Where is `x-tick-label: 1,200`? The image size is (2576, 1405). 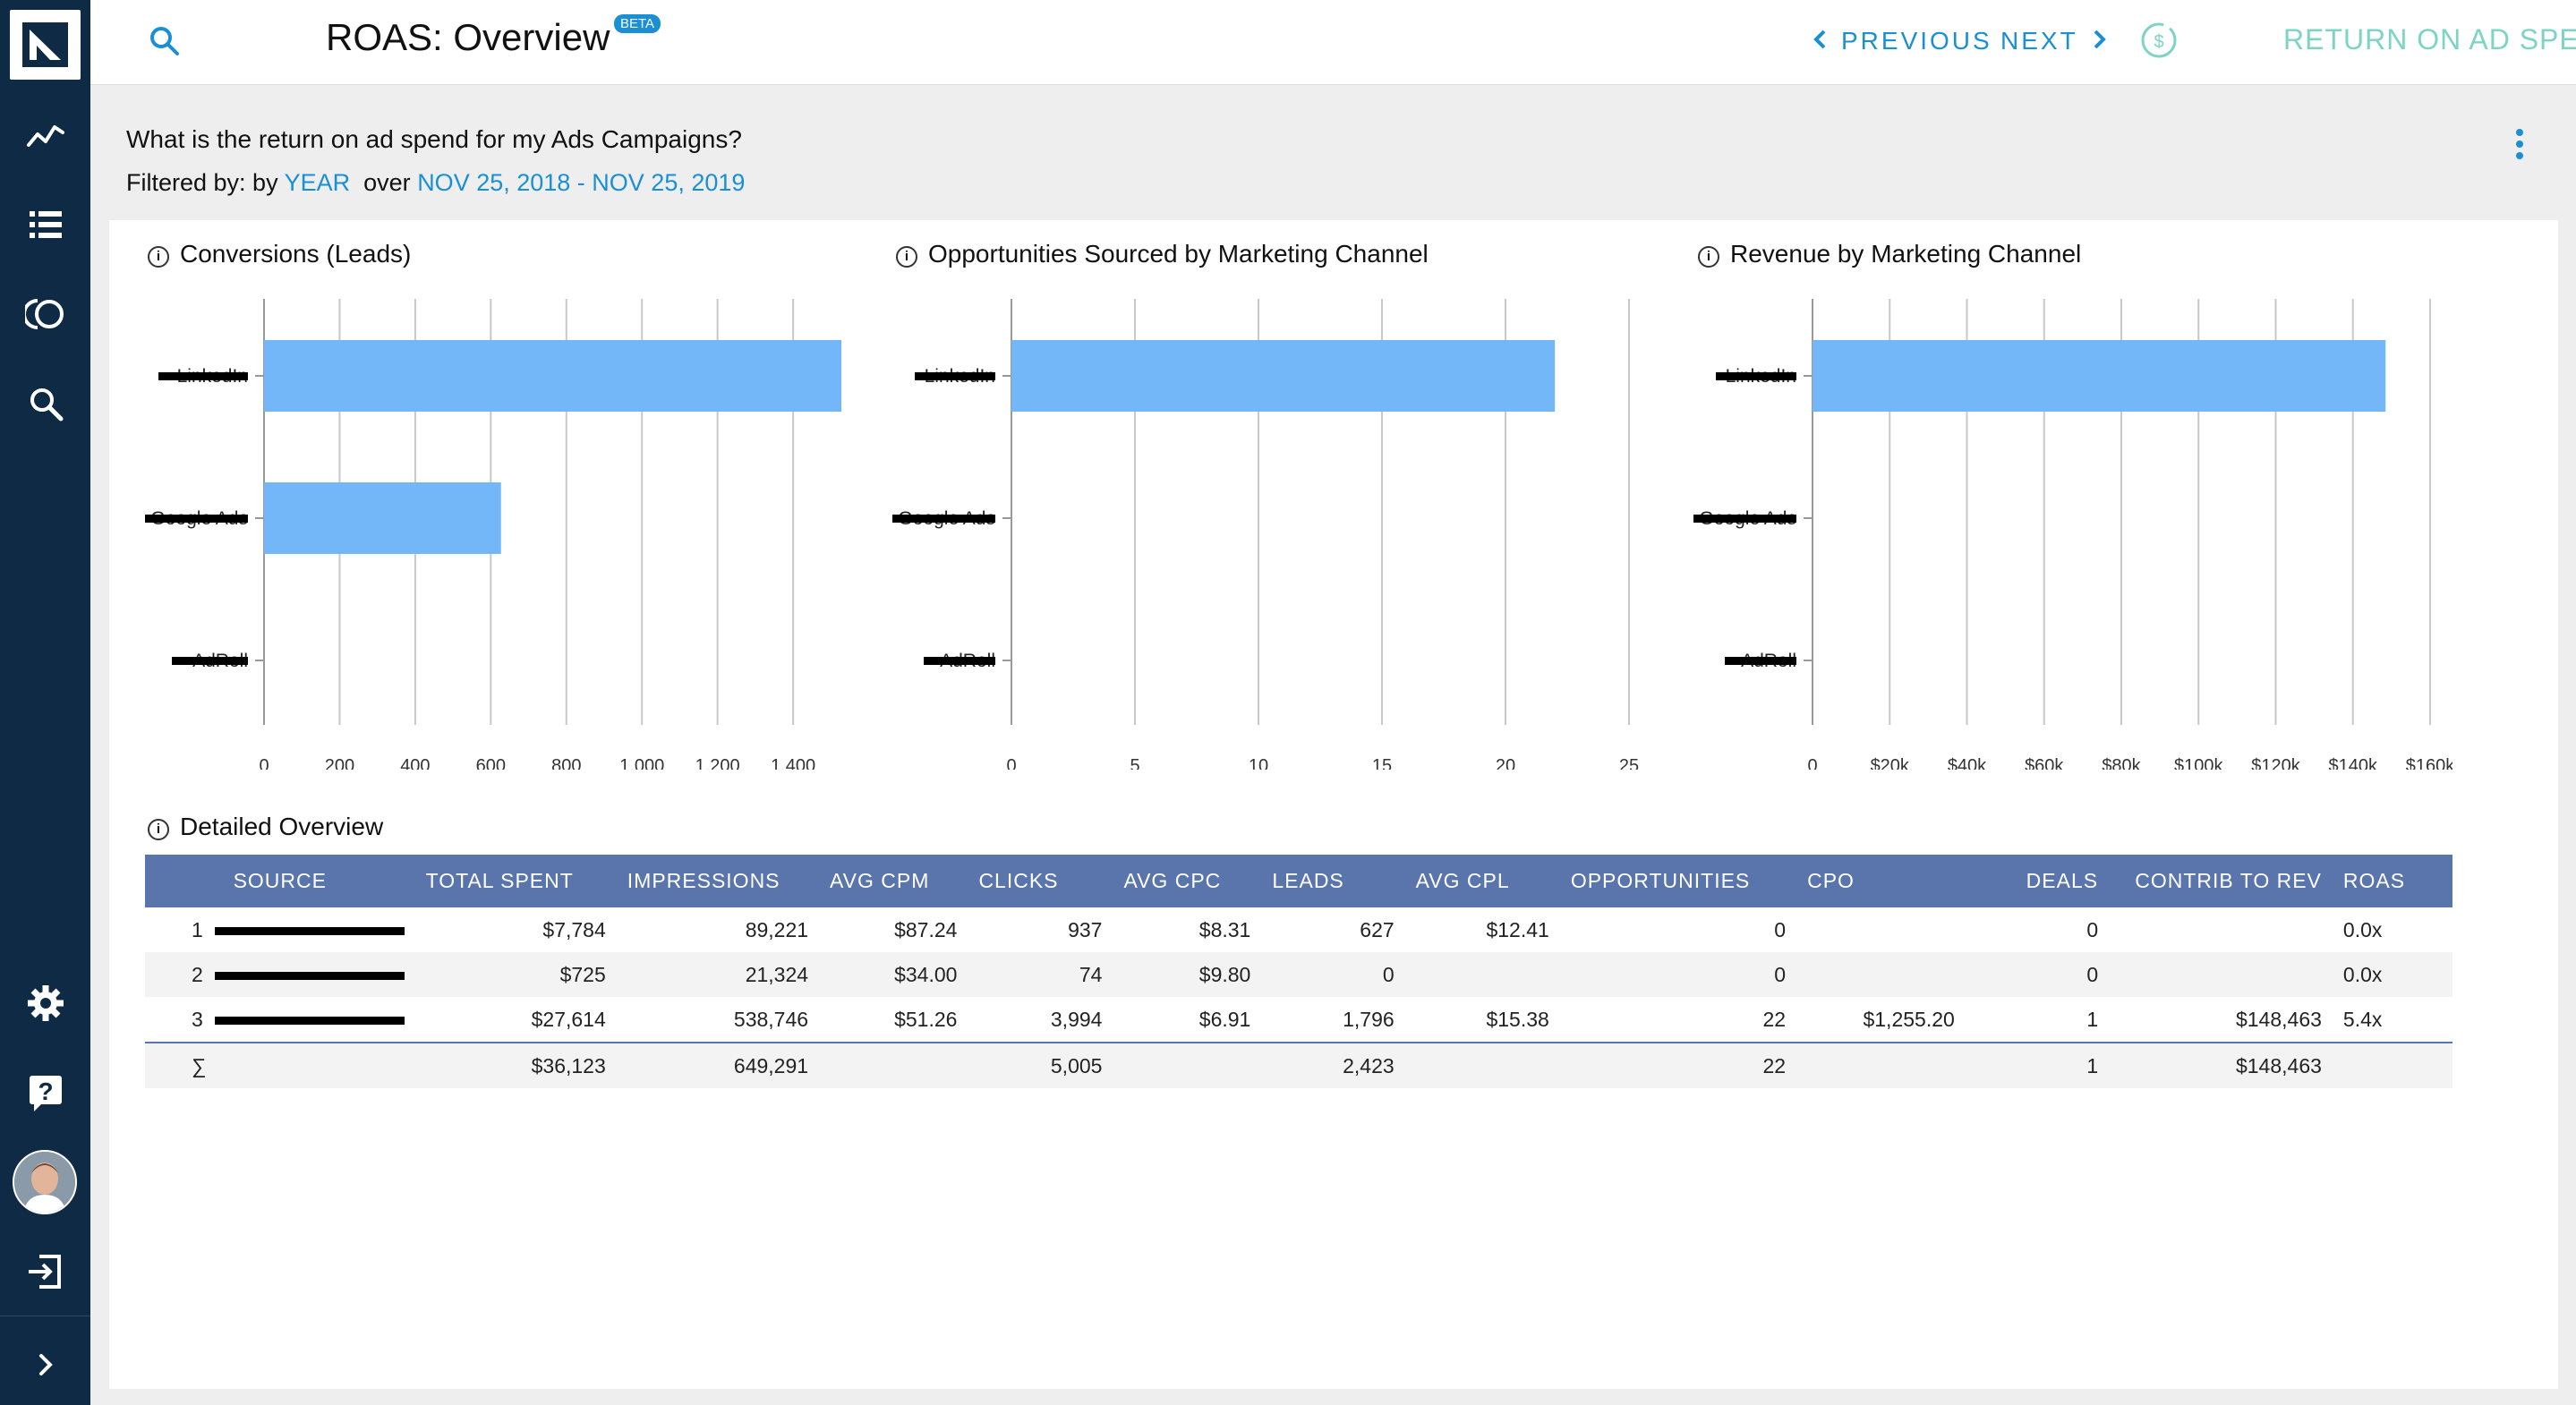
x-tick-label: 1,200 is located at coordinates (717, 763).